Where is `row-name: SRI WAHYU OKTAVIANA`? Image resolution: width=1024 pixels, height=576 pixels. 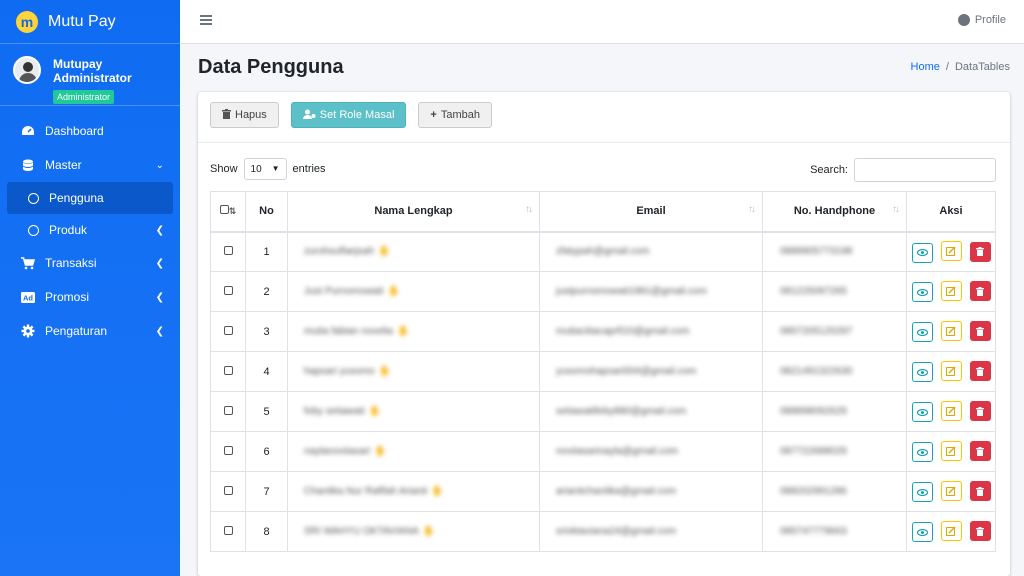
row-name: SRI WAHYU OKTAVIANA is located at coordinates (361, 531).